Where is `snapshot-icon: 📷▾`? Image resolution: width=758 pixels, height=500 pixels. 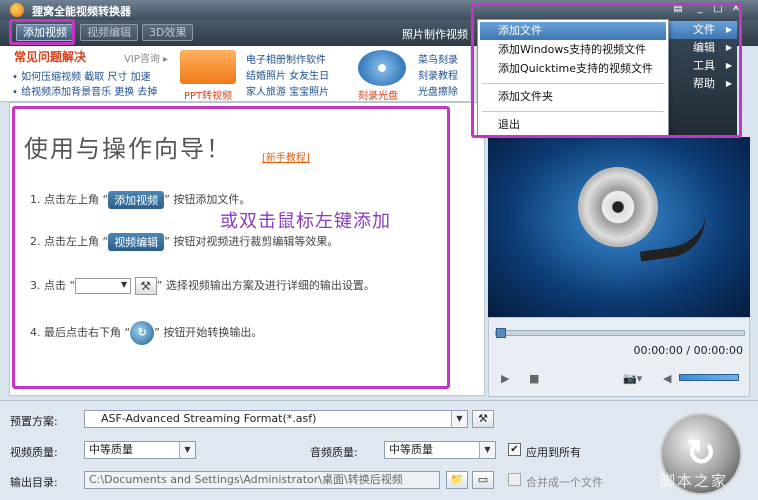
snapshot-icon: 📷▾ is located at coordinates (632, 378).